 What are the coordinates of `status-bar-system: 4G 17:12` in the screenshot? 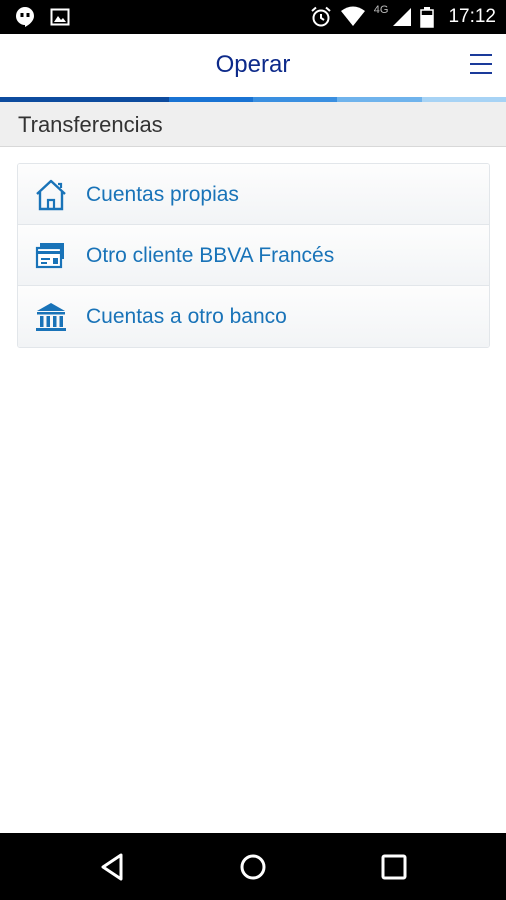 It's located at (403, 17).